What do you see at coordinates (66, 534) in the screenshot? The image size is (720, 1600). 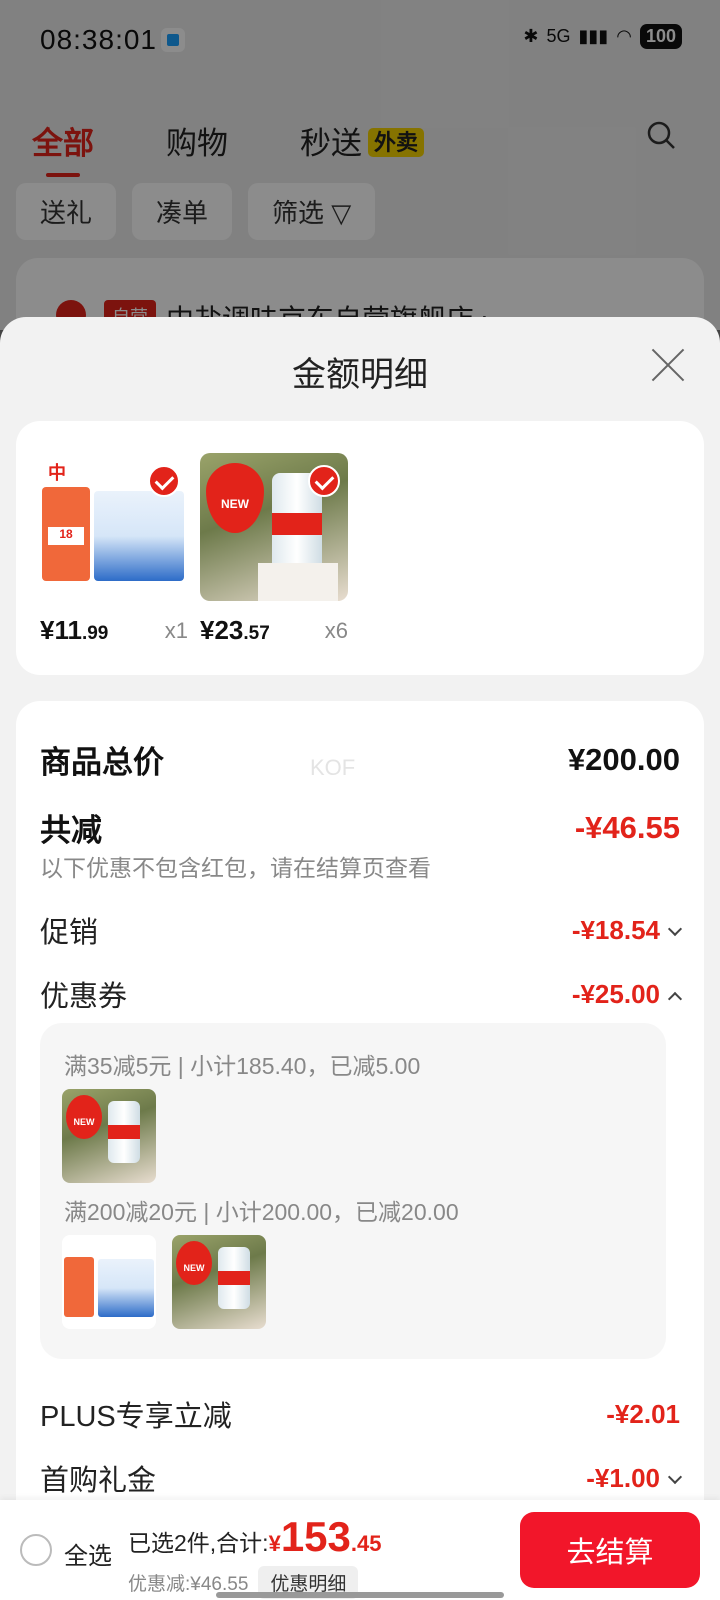 I see `salt-pack-orange: 18` at bounding box center [66, 534].